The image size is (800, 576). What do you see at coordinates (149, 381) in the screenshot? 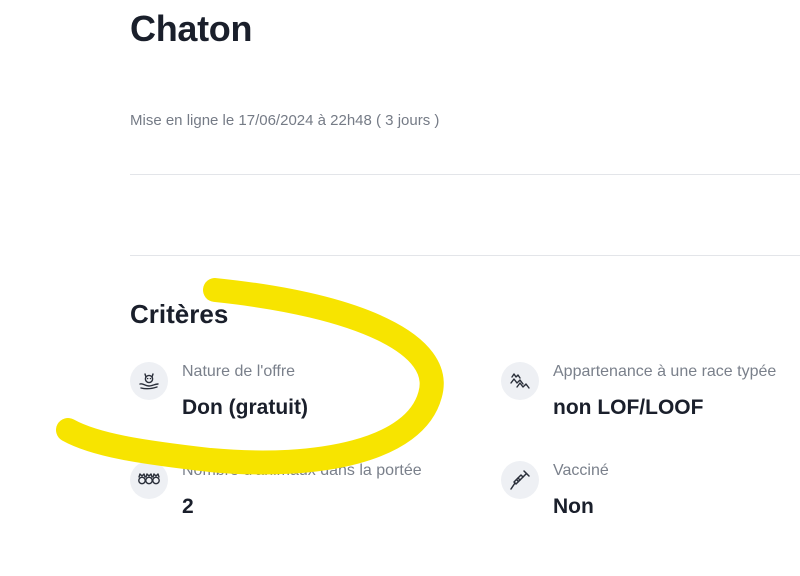
I see `cat-in-hand-icon` at bounding box center [149, 381].